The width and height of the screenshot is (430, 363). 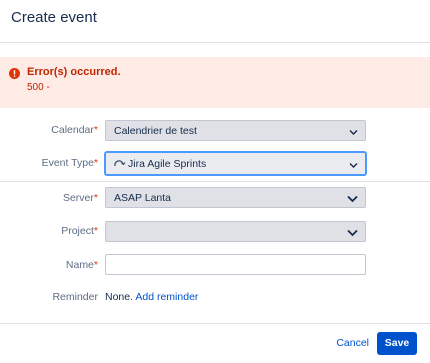 What do you see at coordinates (215, 343) in the screenshot?
I see `dialog-footer: Cancel Save` at bounding box center [215, 343].